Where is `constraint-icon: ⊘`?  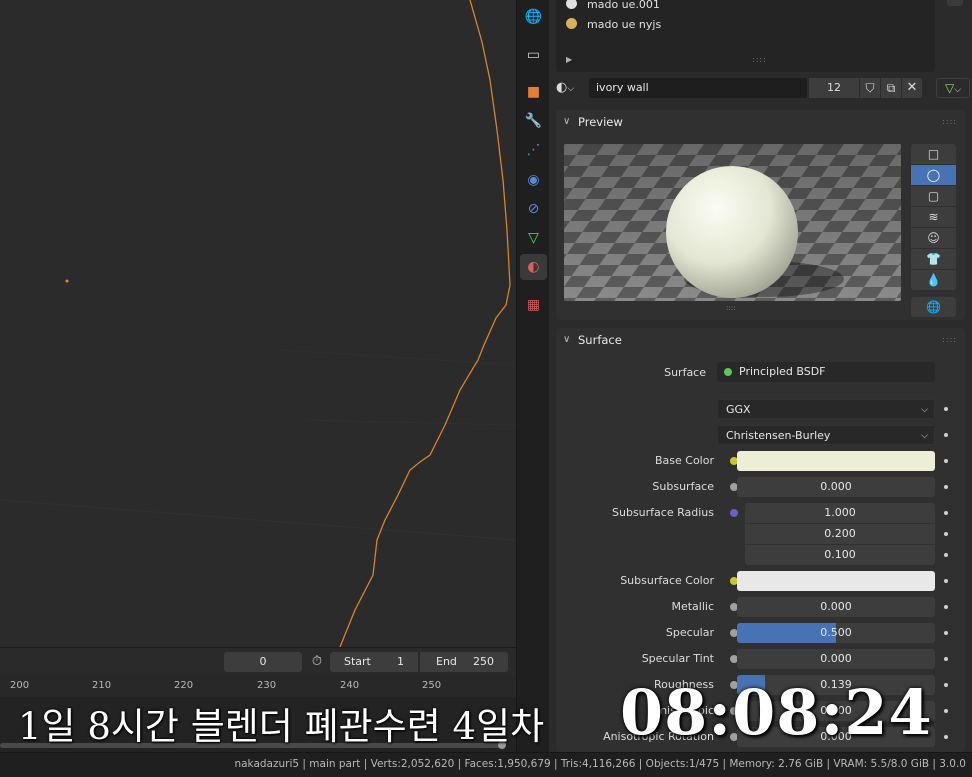
constraint-icon: ⊘ is located at coordinates (533, 209).